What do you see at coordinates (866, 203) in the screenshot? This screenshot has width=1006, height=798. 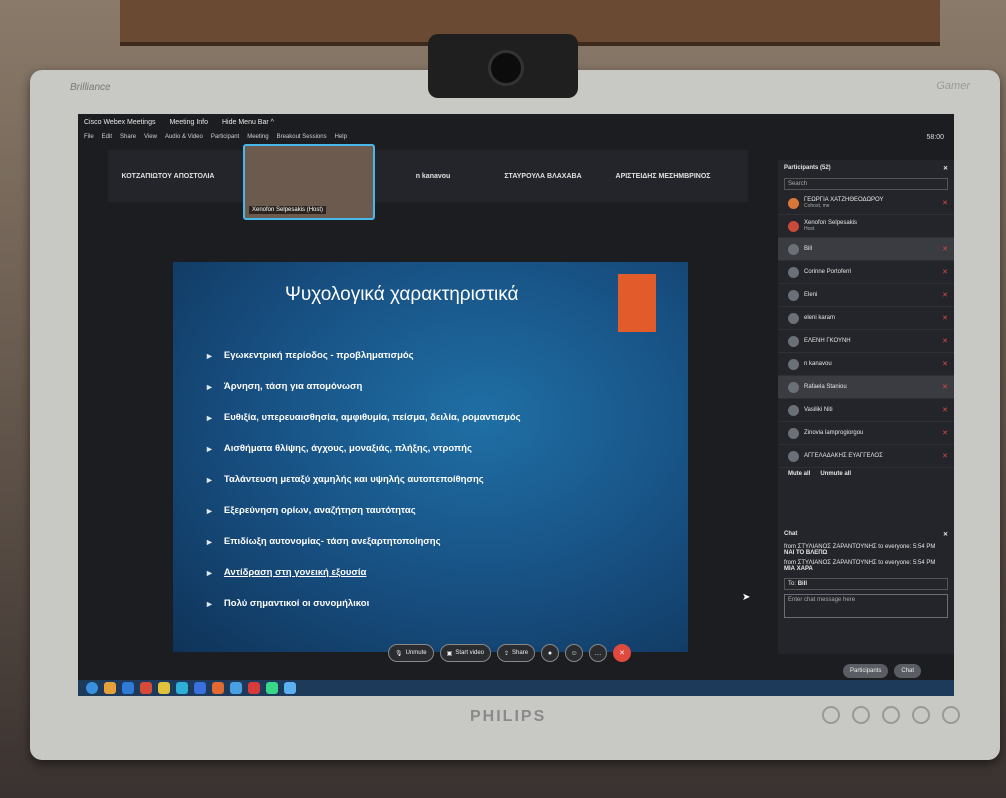 I see `list-item: ΓΕΩΡΓΙΑ ΧΑΤΖΗΘΕΟΔΩΡΟΥ Cohost, me ✕` at bounding box center [866, 203].